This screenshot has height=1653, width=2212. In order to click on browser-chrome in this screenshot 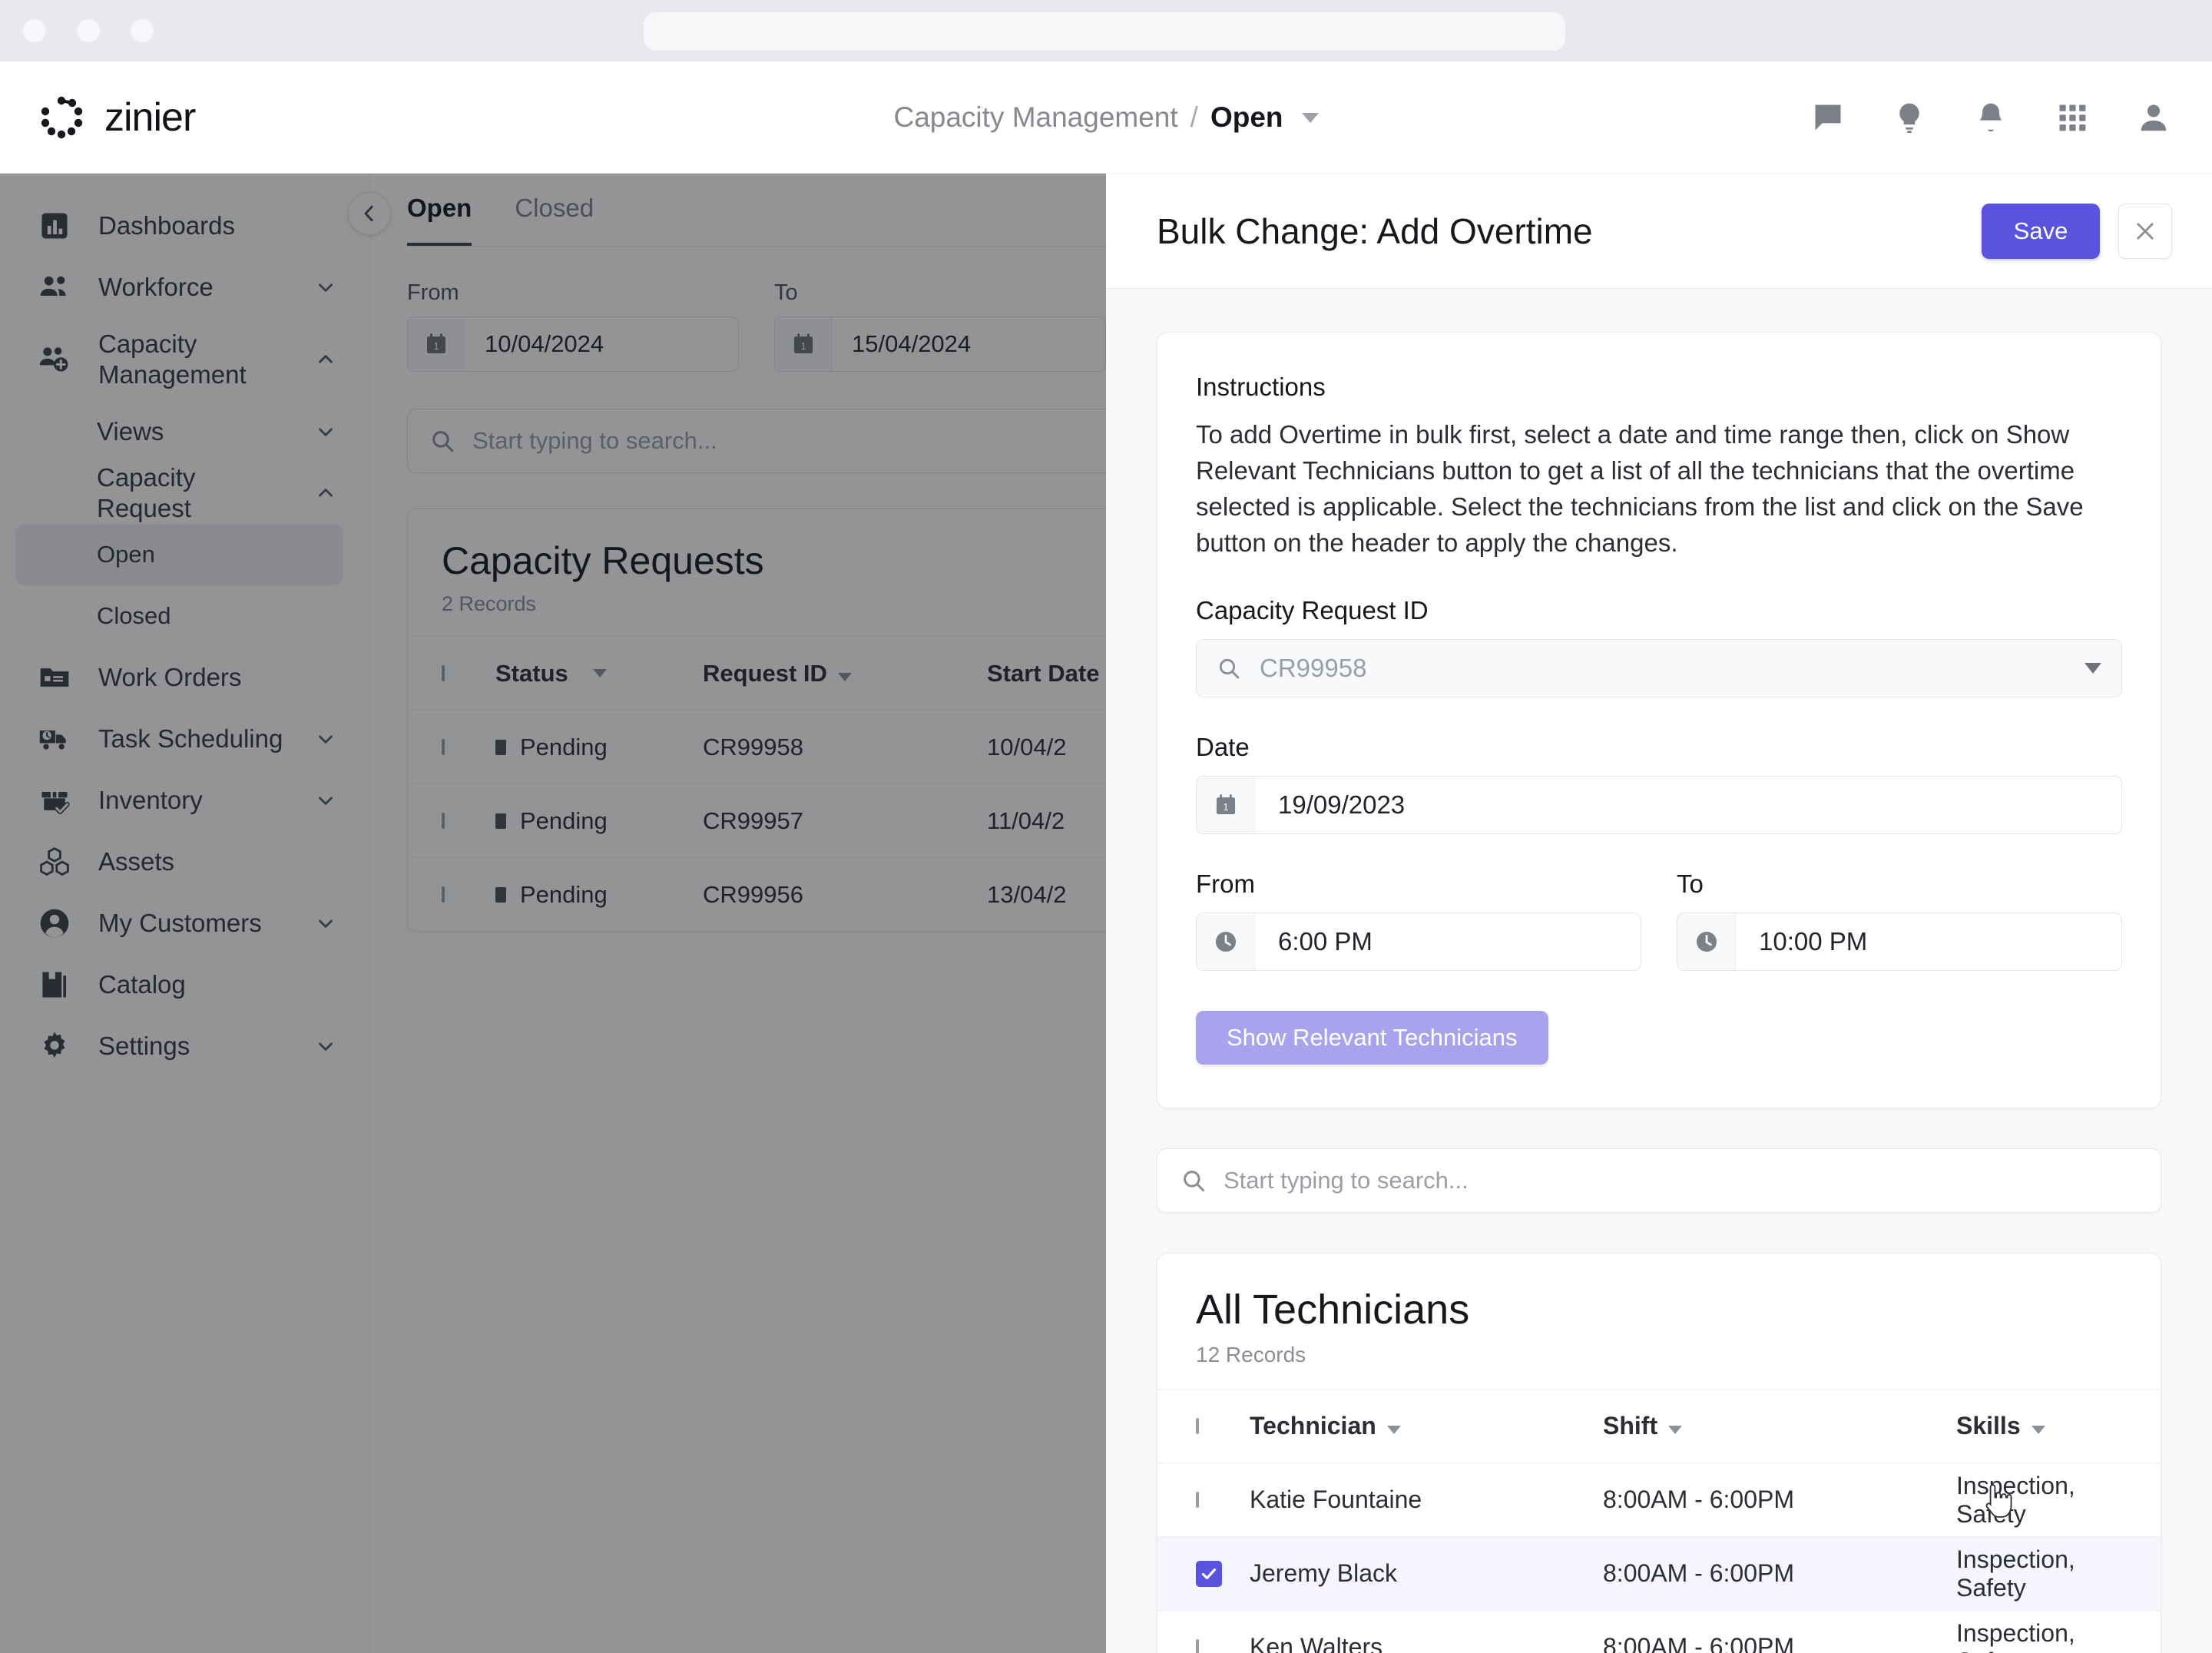, I will do `click(1106, 30)`.